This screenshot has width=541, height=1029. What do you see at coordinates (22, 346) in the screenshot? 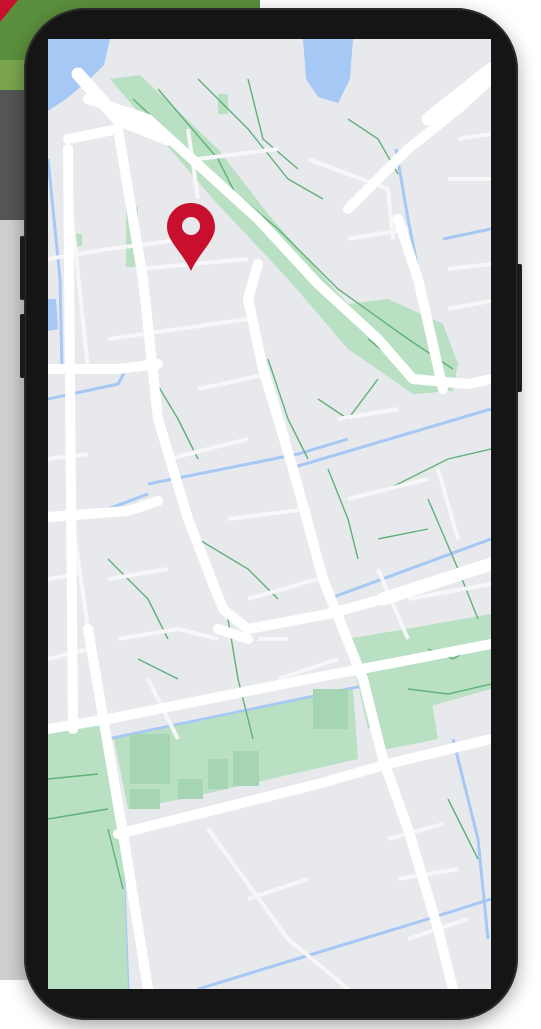
I see `phone-volume-down` at bounding box center [22, 346].